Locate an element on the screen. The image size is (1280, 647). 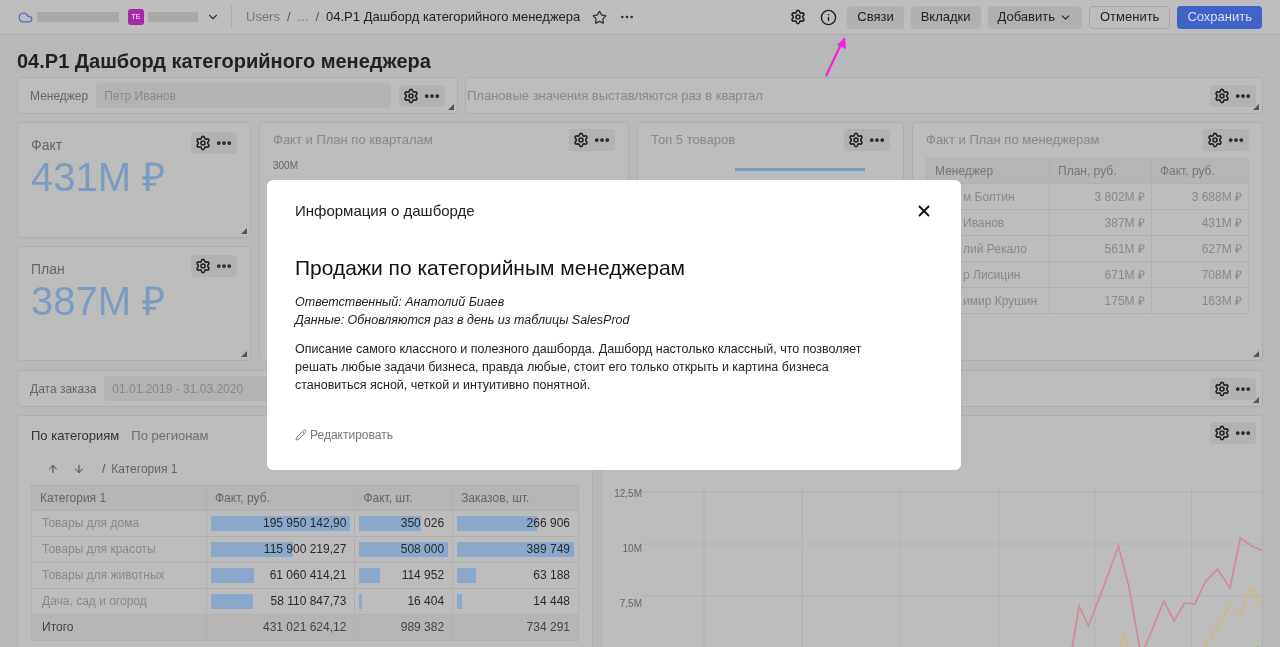
meta-text: Данные: Обновляются раз в день из таблицы SalesProd is located at coordinates (463, 320).